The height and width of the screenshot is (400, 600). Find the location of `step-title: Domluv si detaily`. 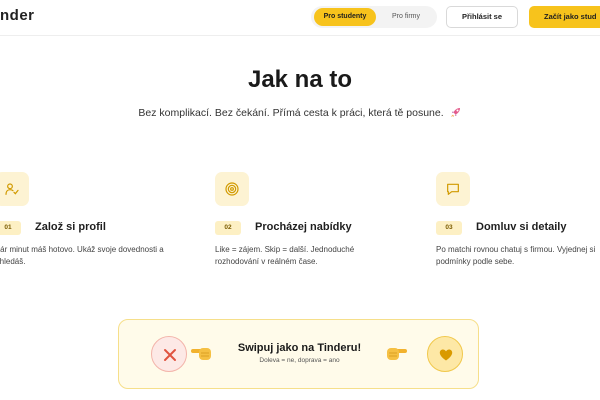

step-title: Domluv si detaily is located at coordinates (521, 227).